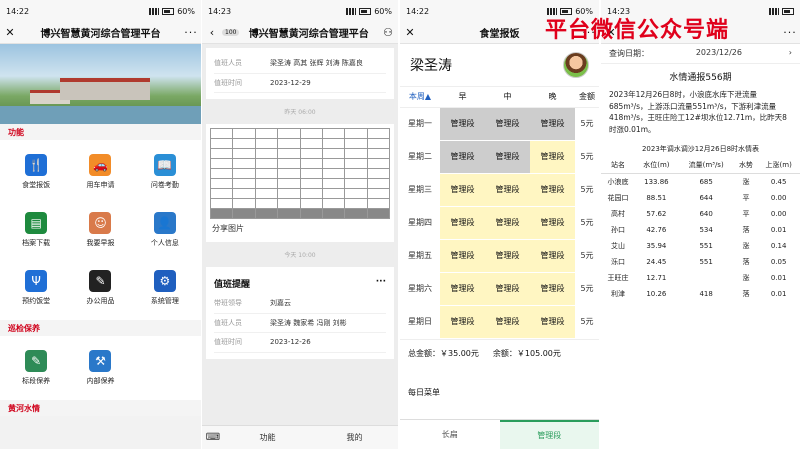 The height and width of the screenshot is (449, 800). I want to click on field-label: 值班时间, so click(228, 342).